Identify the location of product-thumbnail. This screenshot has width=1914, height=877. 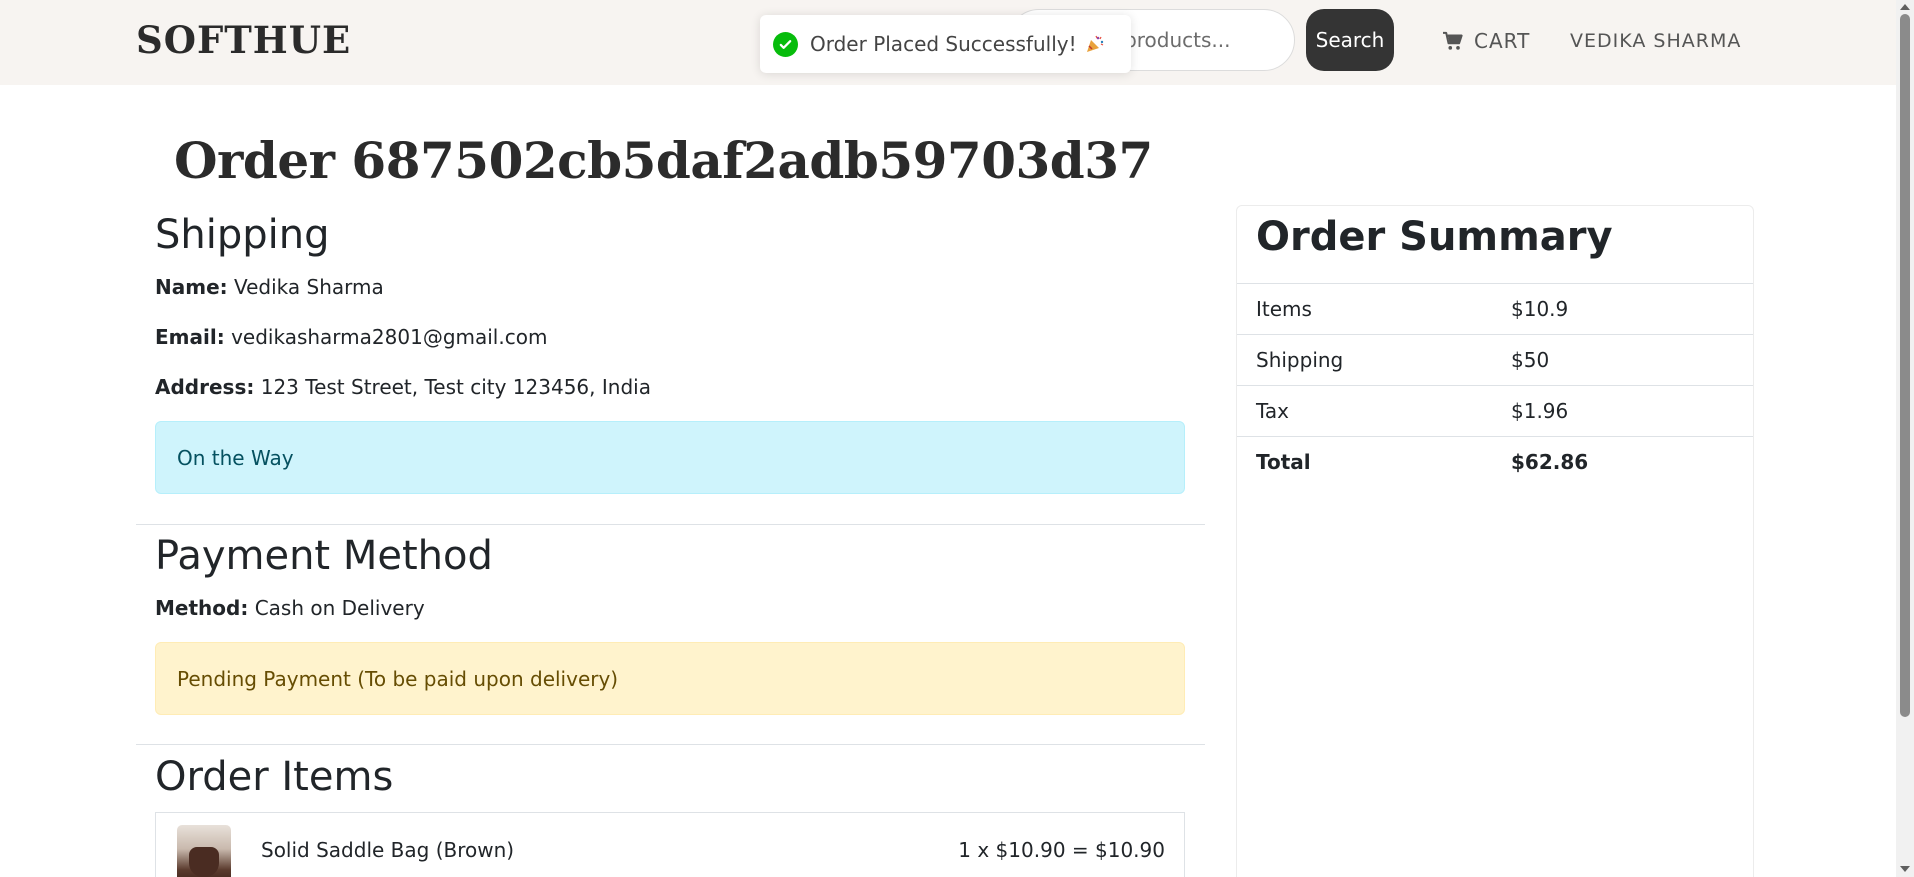
(204, 851).